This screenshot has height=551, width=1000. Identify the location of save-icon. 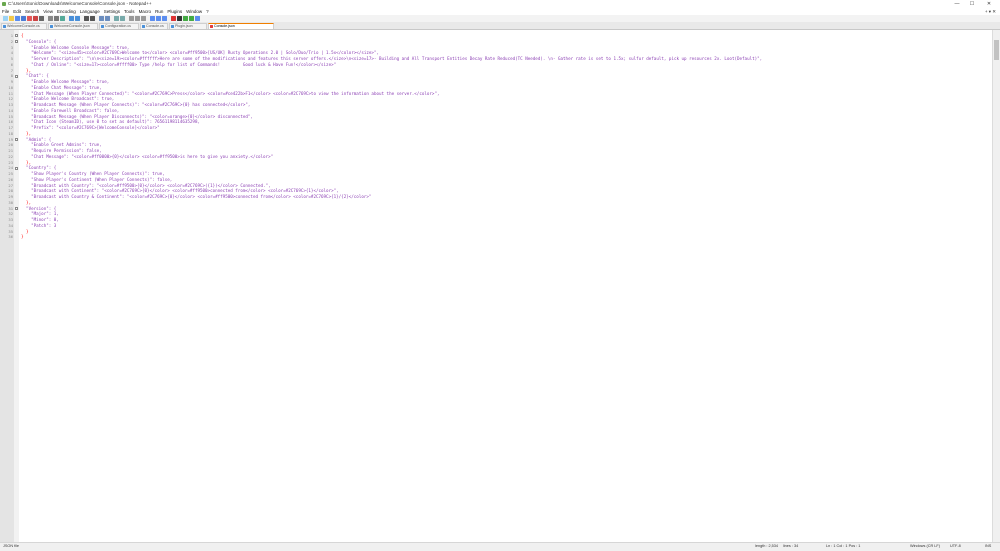
(17, 18).